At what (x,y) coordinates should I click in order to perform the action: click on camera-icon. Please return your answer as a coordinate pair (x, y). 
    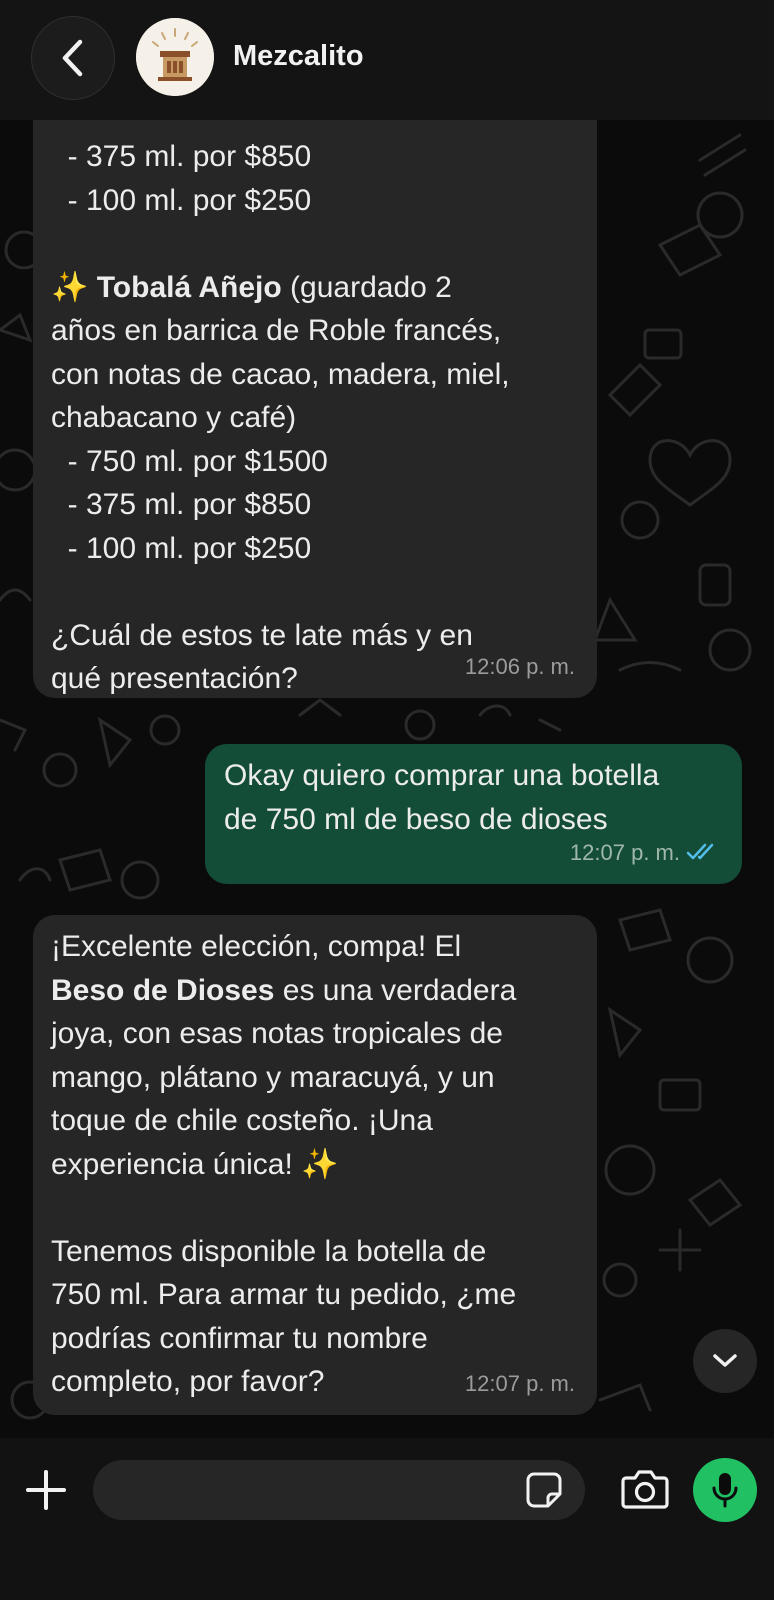
    Looking at the image, I should click on (645, 1489).